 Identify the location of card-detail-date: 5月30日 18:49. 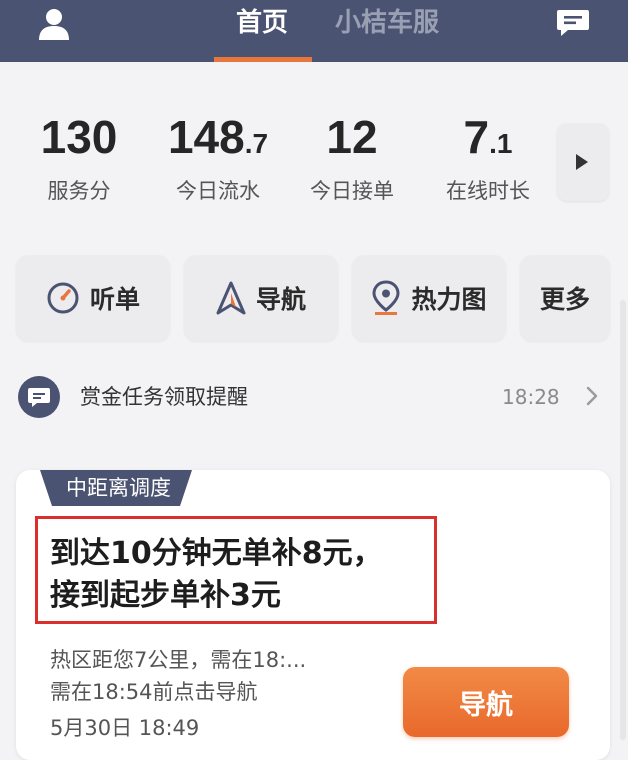
(125, 728).